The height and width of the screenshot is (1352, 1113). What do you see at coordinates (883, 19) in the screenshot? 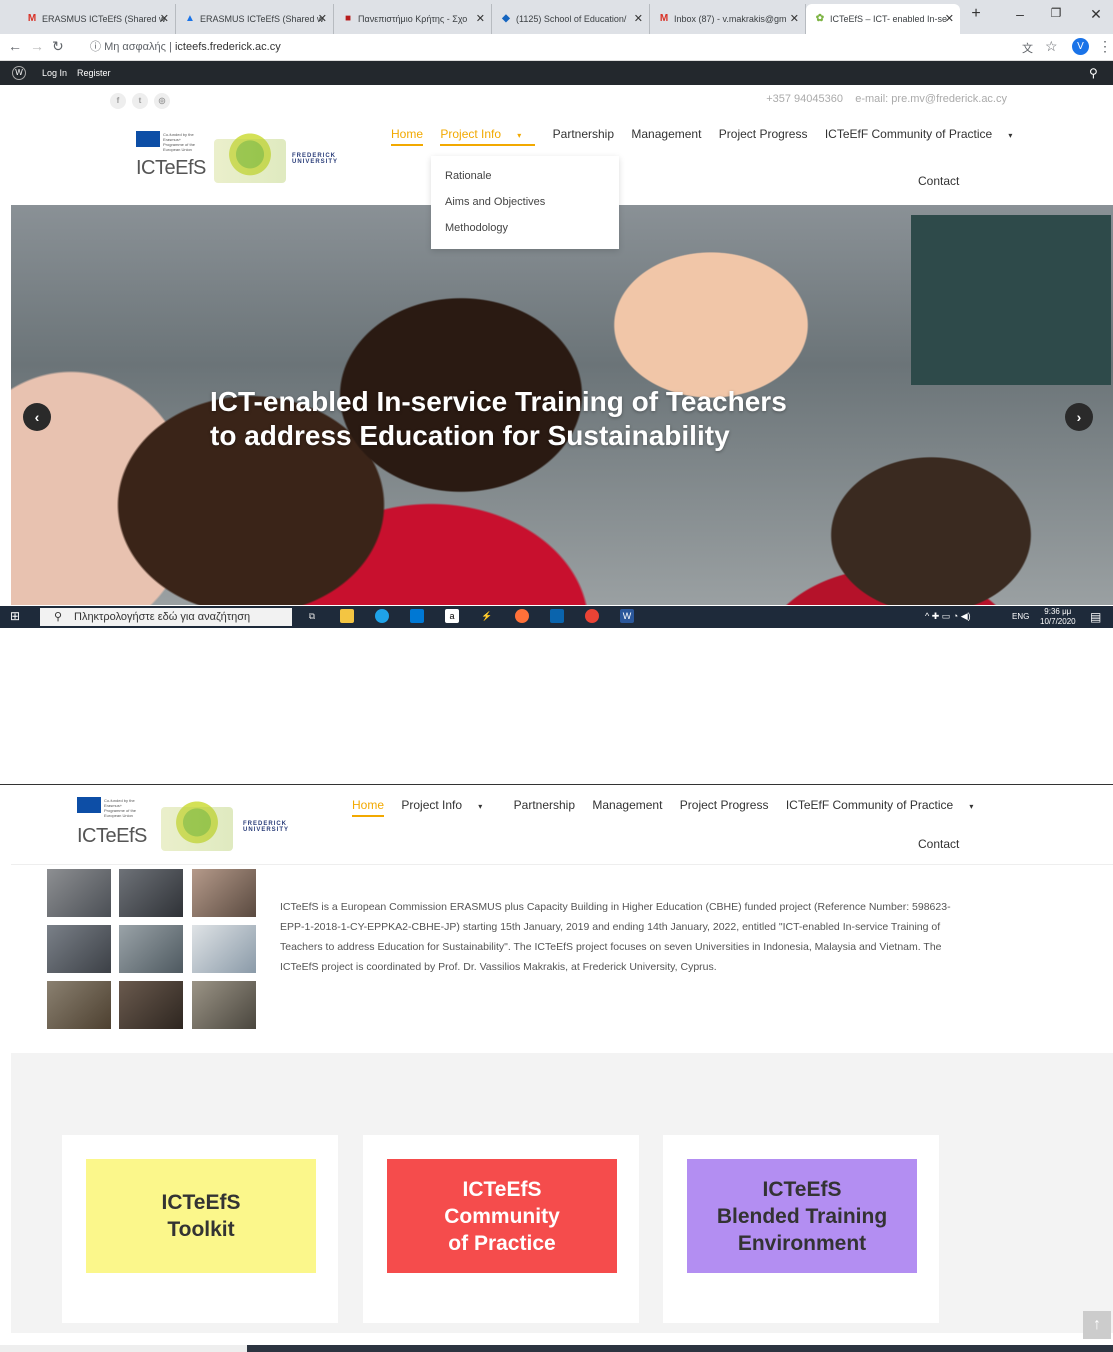
I see `browser-tab-active: ✿ ICTeEfS – ICT- enabled In-se ✕` at bounding box center [883, 19].